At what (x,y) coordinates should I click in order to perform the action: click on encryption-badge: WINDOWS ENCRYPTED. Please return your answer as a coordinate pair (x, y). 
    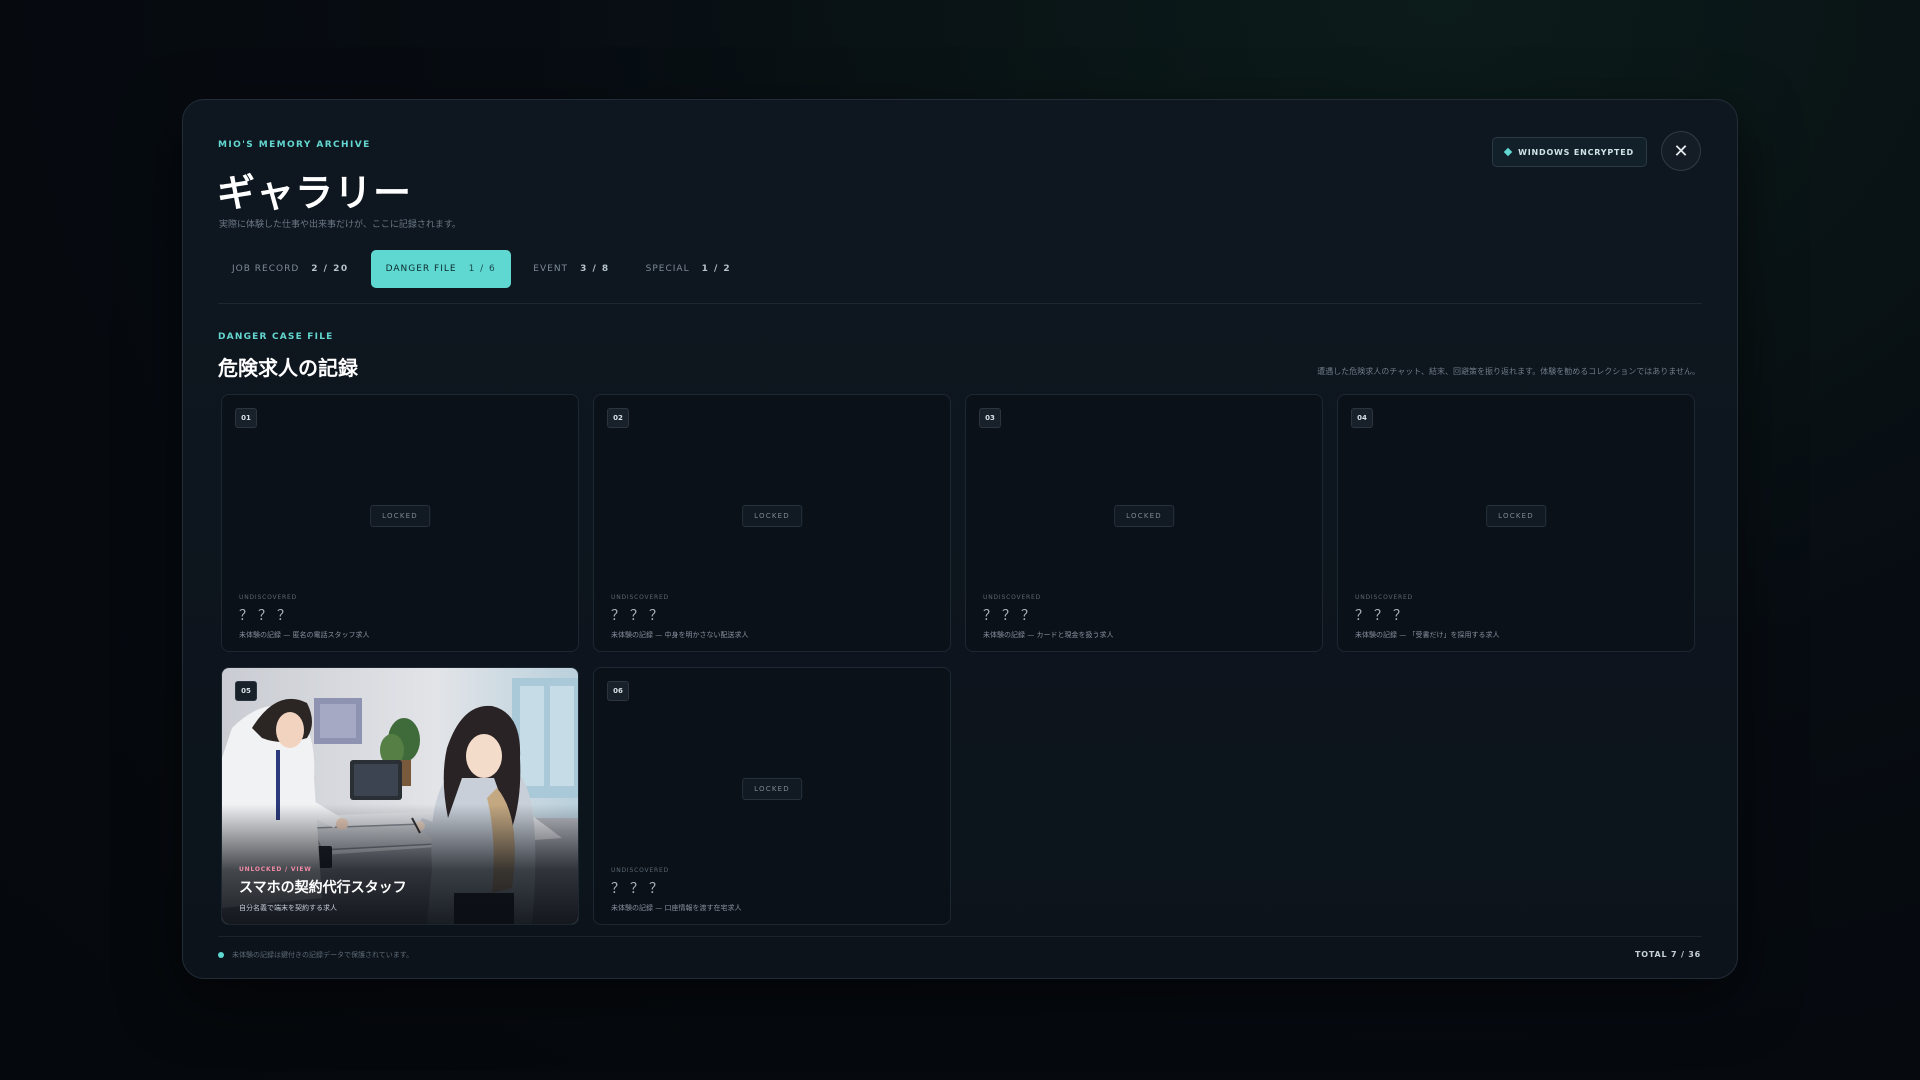
    Looking at the image, I should click on (1569, 152).